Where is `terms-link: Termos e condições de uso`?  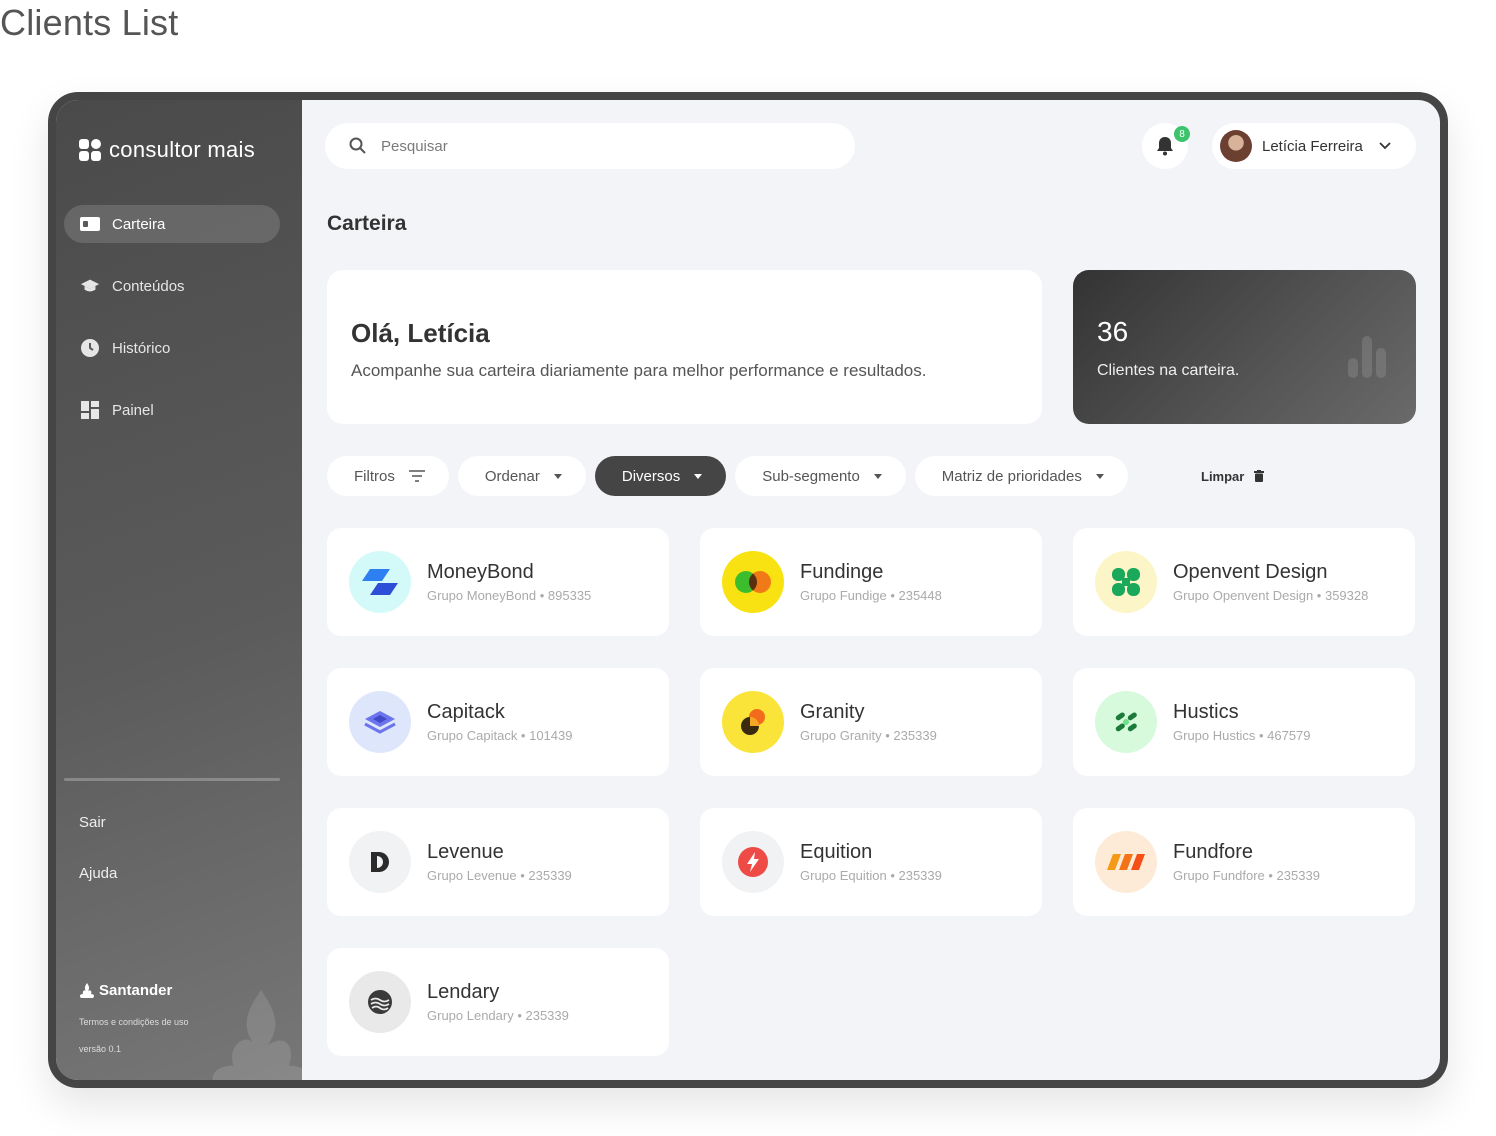
terms-link: Termos e condições de uso is located at coordinates (134, 1022).